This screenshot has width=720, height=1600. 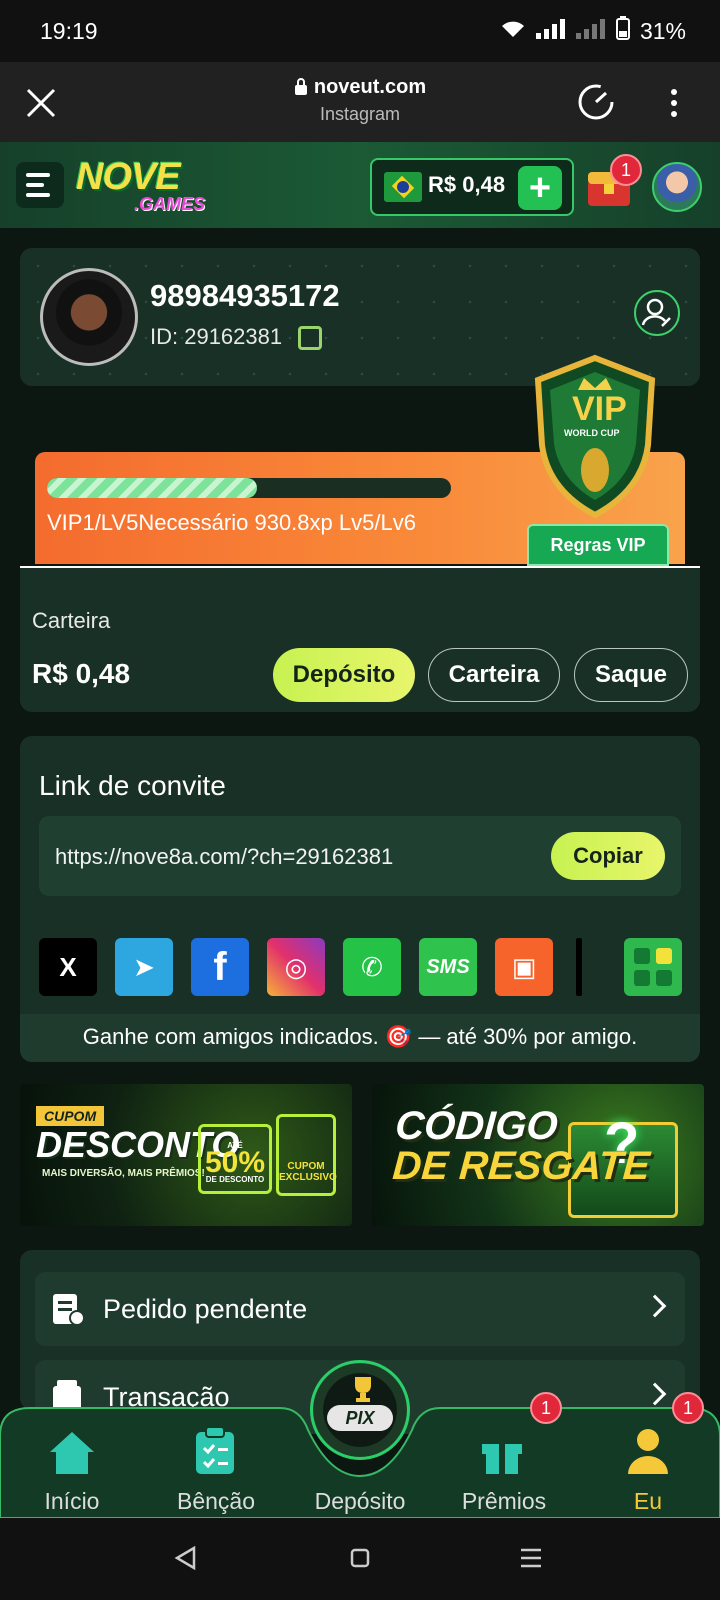 What do you see at coordinates (688, 1408) in the screenshot?
I see `me-badge: 1` at bounding box center [688, 1408].